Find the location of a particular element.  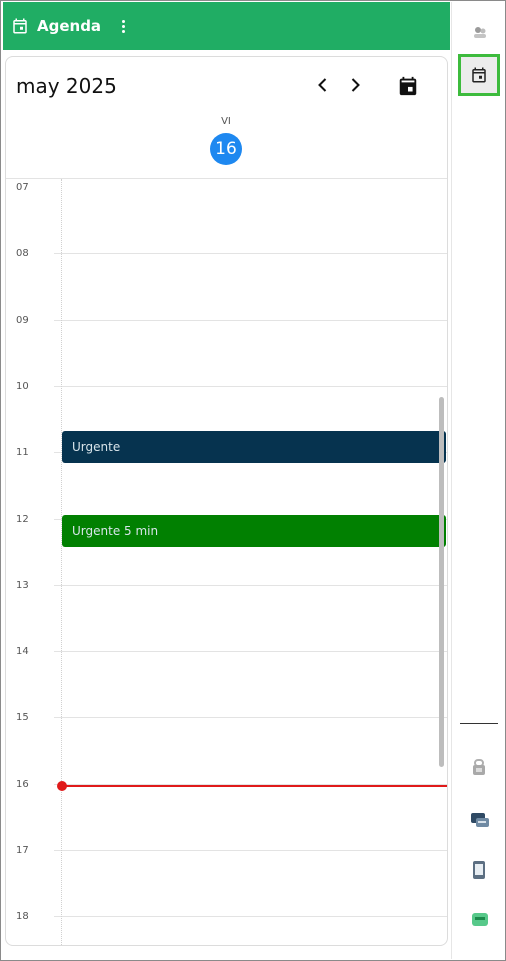

people-icon is located at coordinates (480, 32).